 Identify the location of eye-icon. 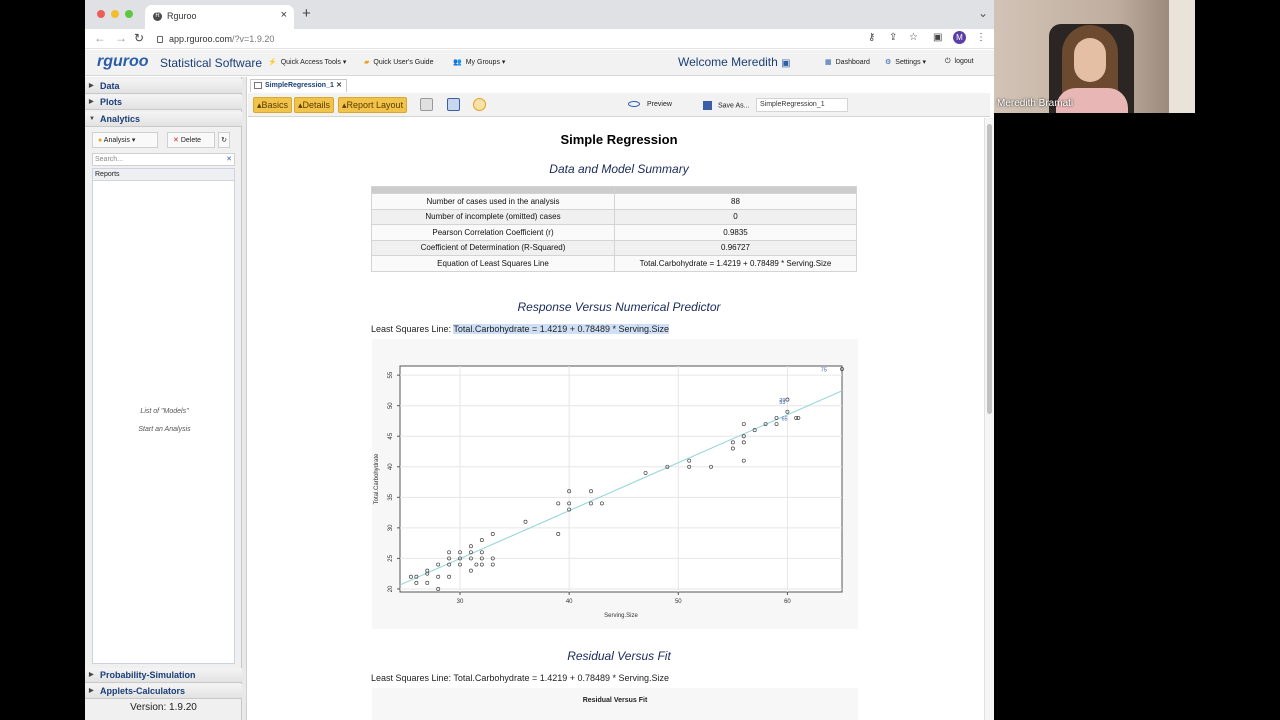
(634, 104).